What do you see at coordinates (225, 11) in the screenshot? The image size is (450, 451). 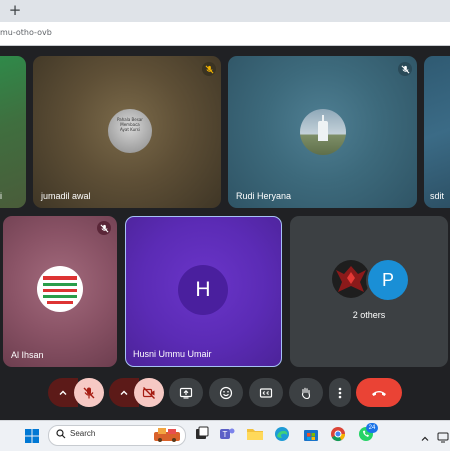 I see `browser-tab-bar: +` at bounding box center [225, 11].